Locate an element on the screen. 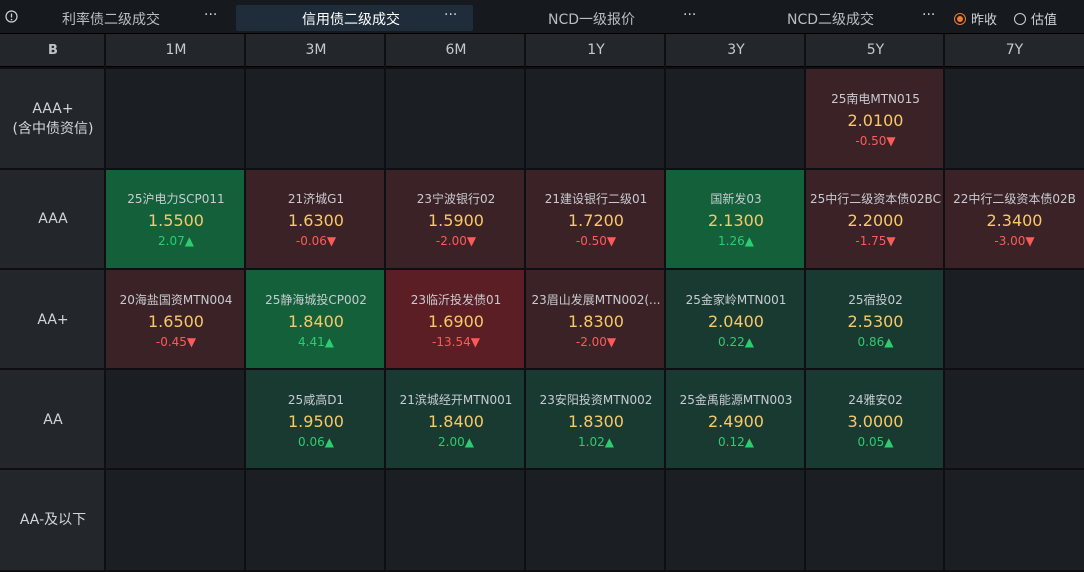 The image size is (1084, 572). bond-cell: 25宿投02 2.5300 0.86▲ is located at coordinates (875, 320).